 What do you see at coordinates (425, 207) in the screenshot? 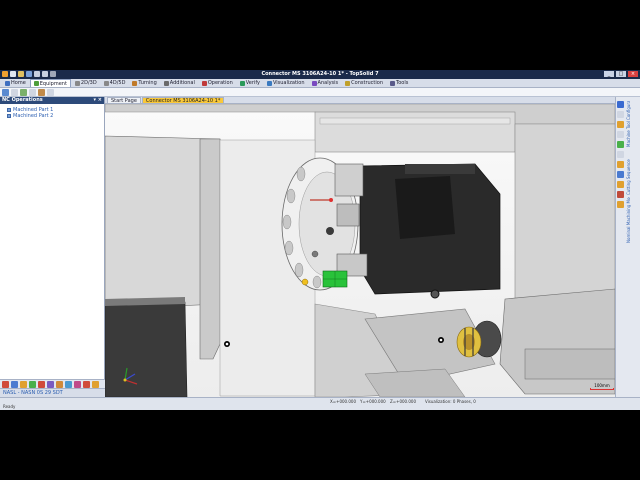
I see `motor-face` at bounding box center [425, 207].